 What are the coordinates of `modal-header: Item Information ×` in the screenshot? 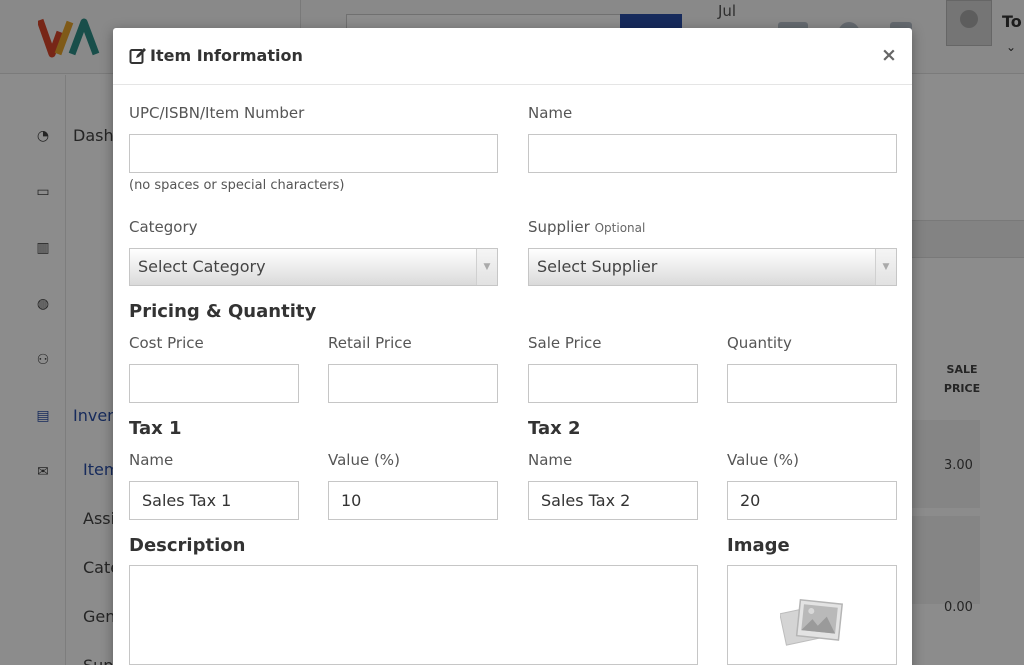 It's located at (512, 56).